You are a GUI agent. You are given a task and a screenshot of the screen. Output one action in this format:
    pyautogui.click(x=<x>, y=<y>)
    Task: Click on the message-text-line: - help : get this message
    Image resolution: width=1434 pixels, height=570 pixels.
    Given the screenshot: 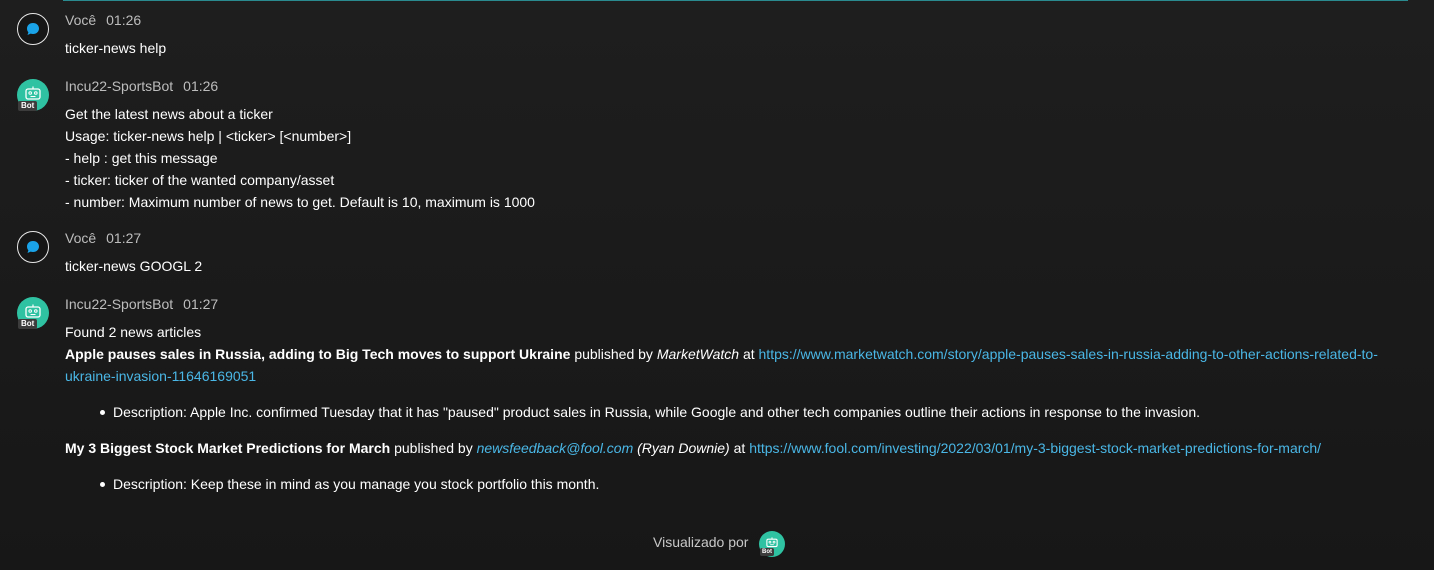 What is the action you would take?
    pyautogui.click(x=141, y=158)
    